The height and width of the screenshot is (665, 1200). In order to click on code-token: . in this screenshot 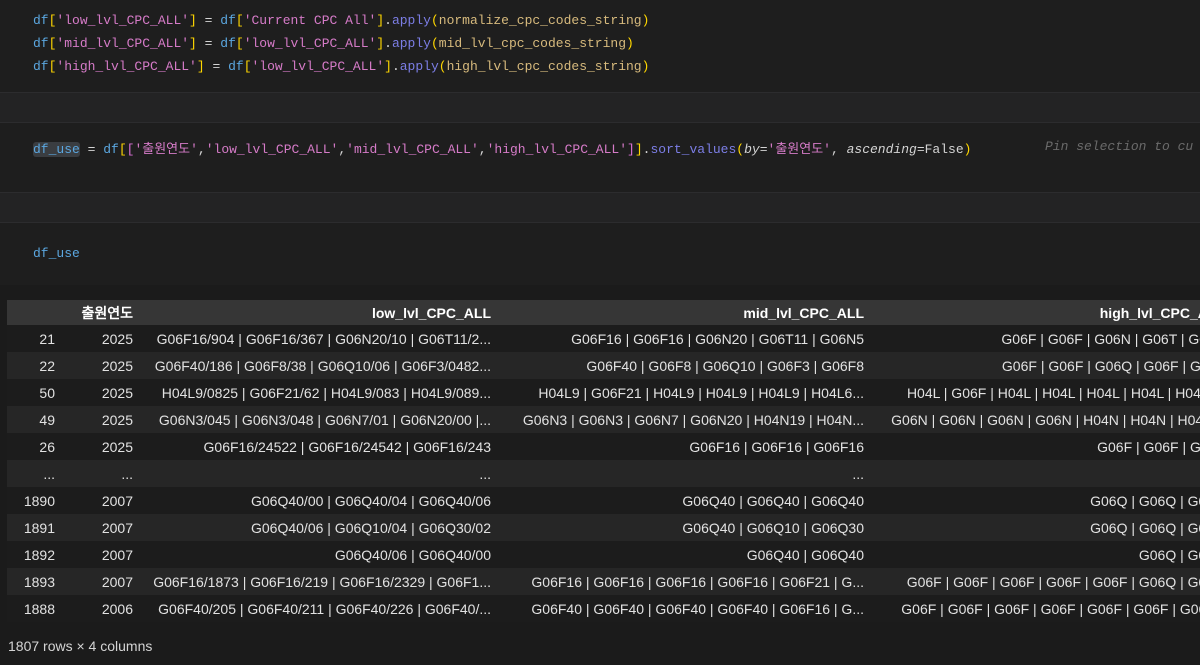, I will do `click(388, 43)`.